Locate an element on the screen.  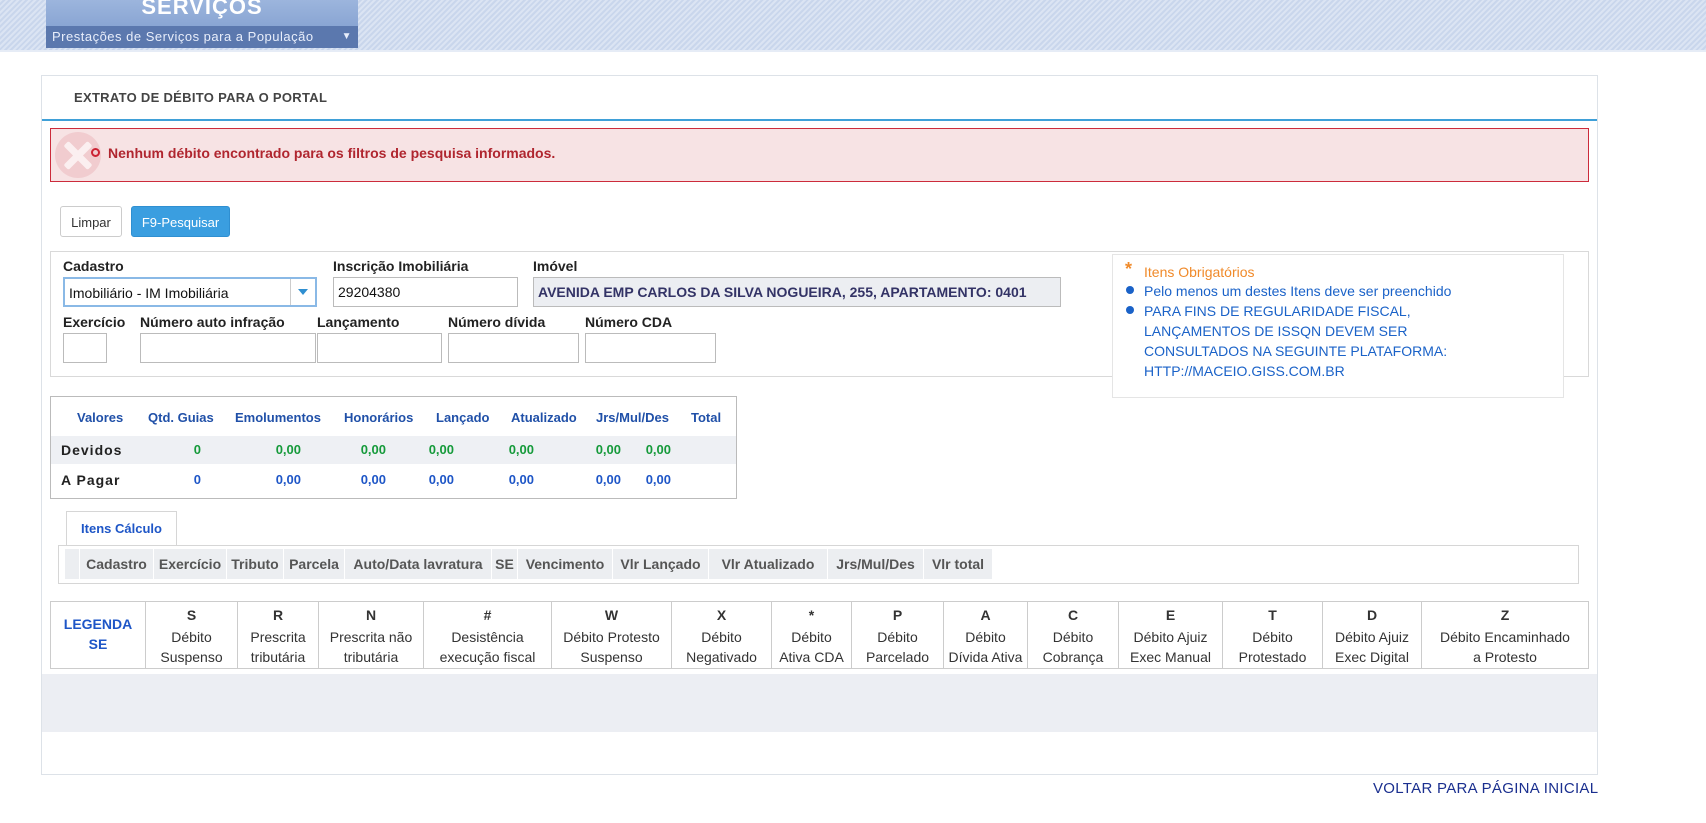
legenda-desc: Dívida Ativa is located at coordinates (985, 657).